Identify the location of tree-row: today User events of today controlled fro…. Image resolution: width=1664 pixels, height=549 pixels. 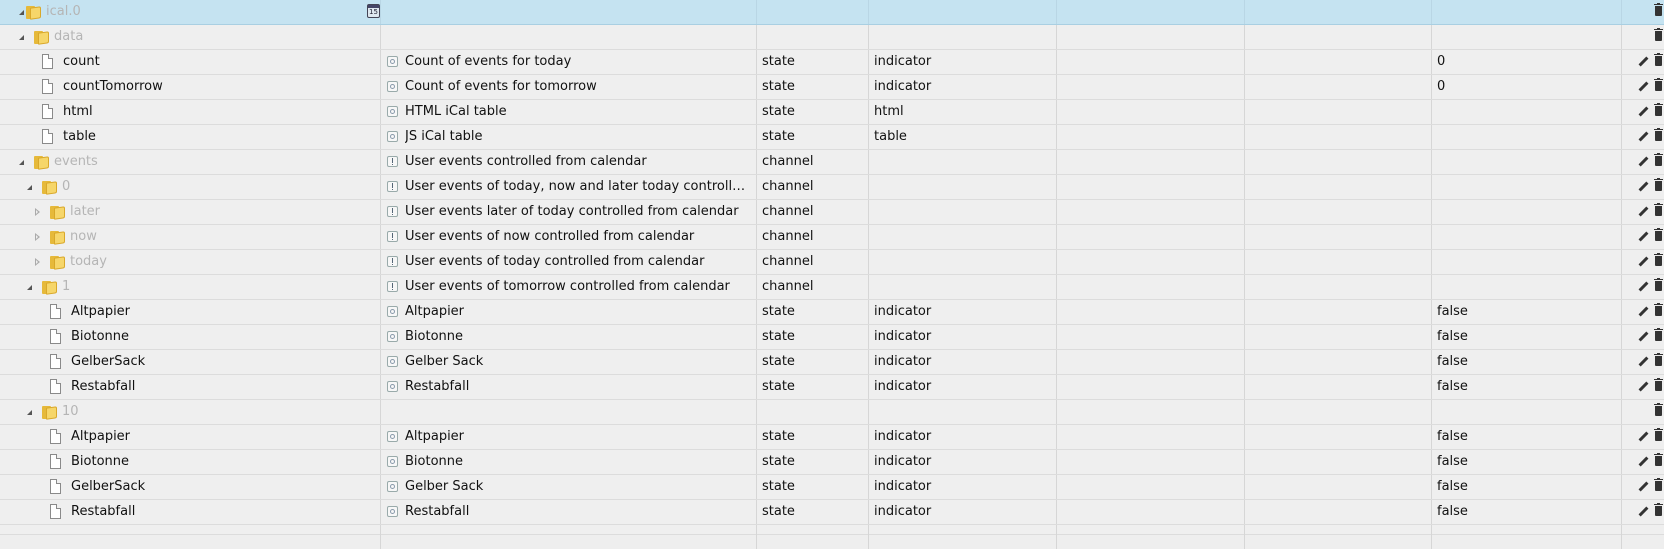
(832, 262).